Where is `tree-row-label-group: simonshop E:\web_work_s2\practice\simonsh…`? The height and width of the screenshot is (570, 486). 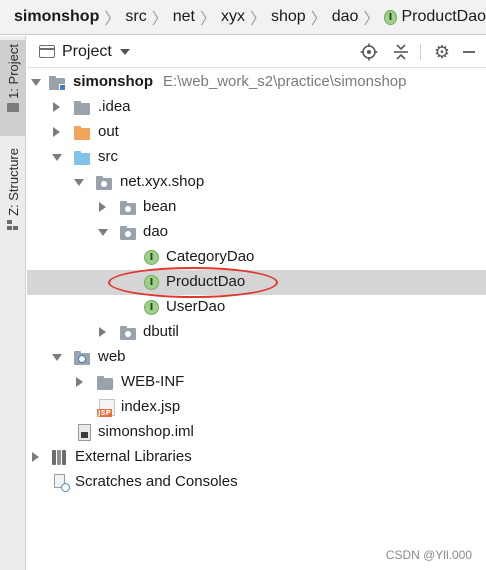 tree-row-label-group: simonshop E:\web_work_s2\practice\simonsh… is located at coordinates (239, 81).